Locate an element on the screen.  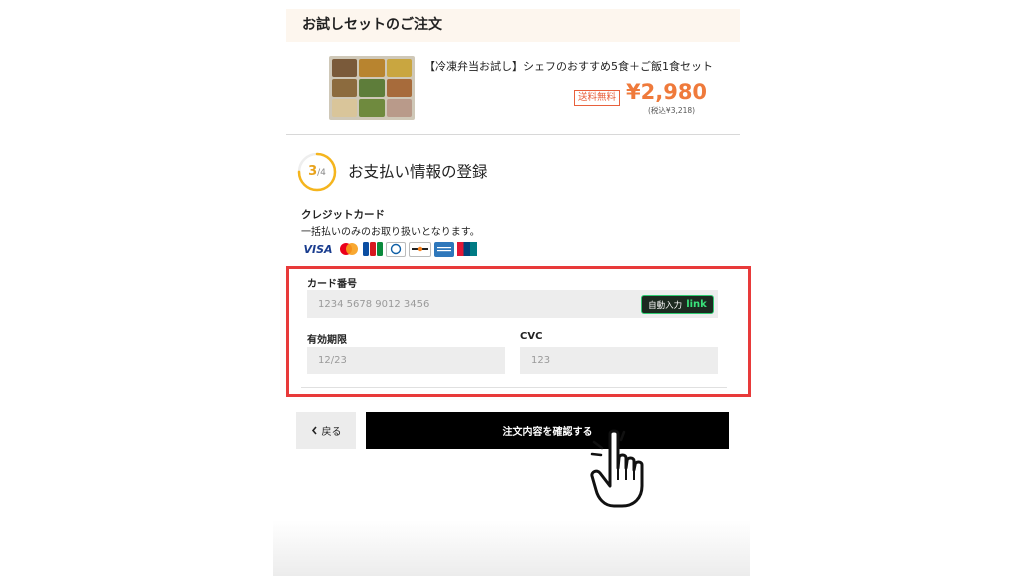
diners-club-logo is located at coordinates (396, 249).